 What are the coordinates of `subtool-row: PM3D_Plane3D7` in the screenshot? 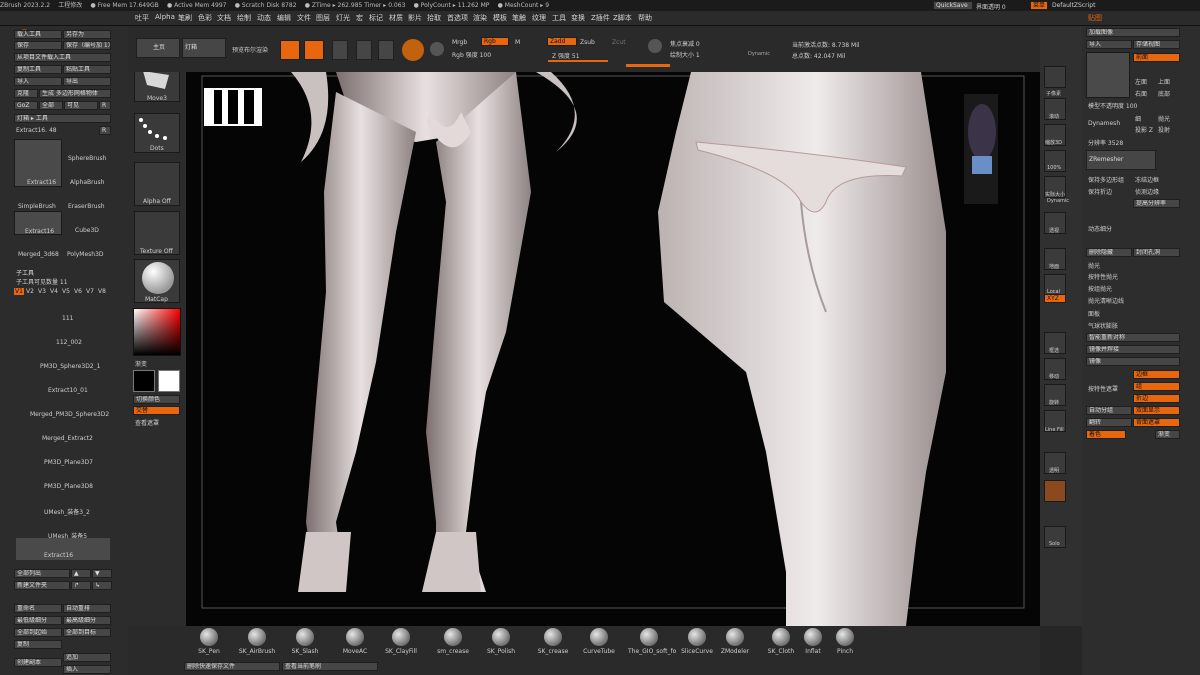 It's located at (63, 457).